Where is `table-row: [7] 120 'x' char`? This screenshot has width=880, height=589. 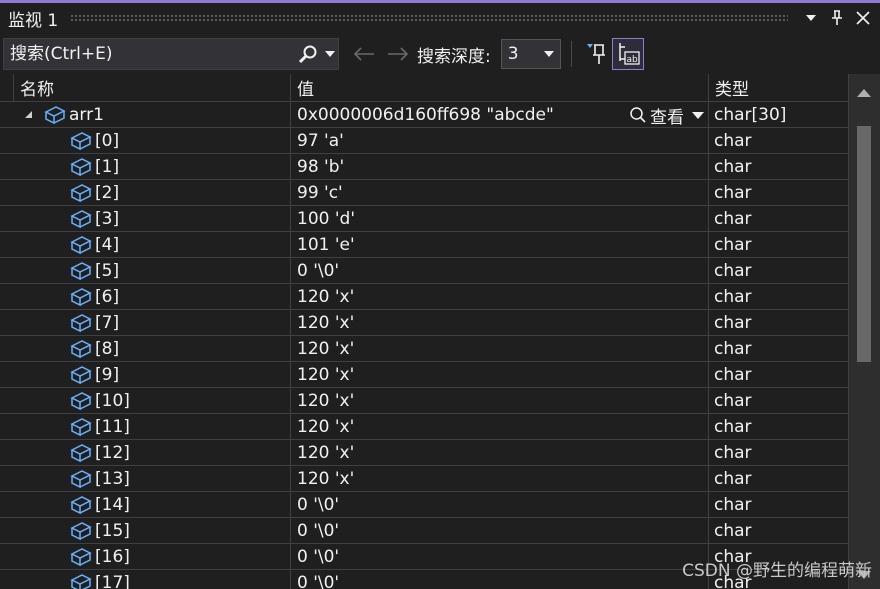
table-row: [7] 120 'x' char is located at coordinates (424, 323).